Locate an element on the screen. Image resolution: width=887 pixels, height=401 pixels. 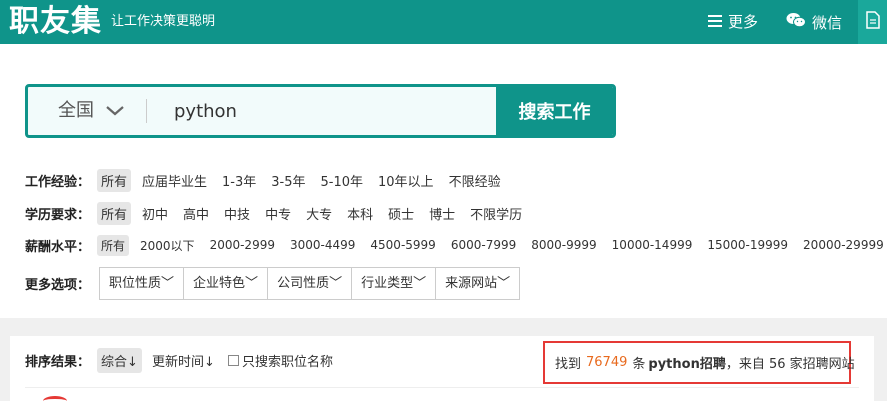
filter-option: 不限经验 is located at coordinates (475, 180).